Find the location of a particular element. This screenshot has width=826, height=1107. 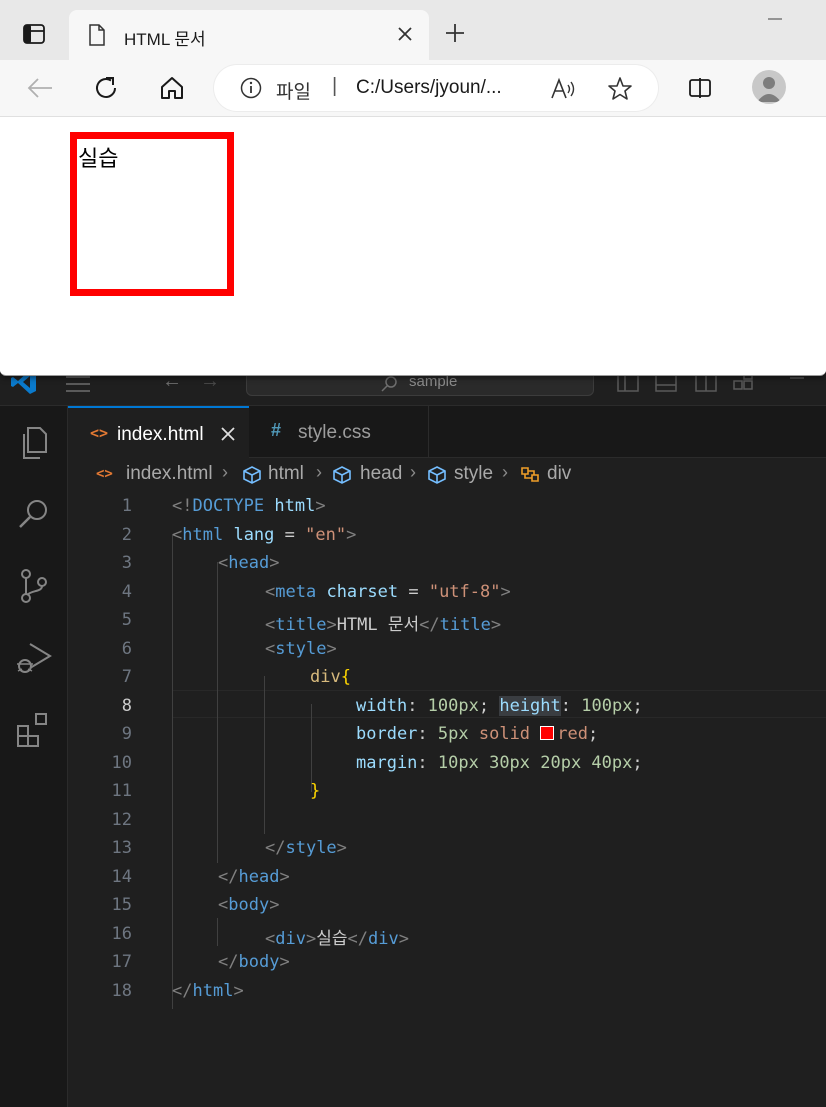

source-control-icon is located at coordinates (34, 586).